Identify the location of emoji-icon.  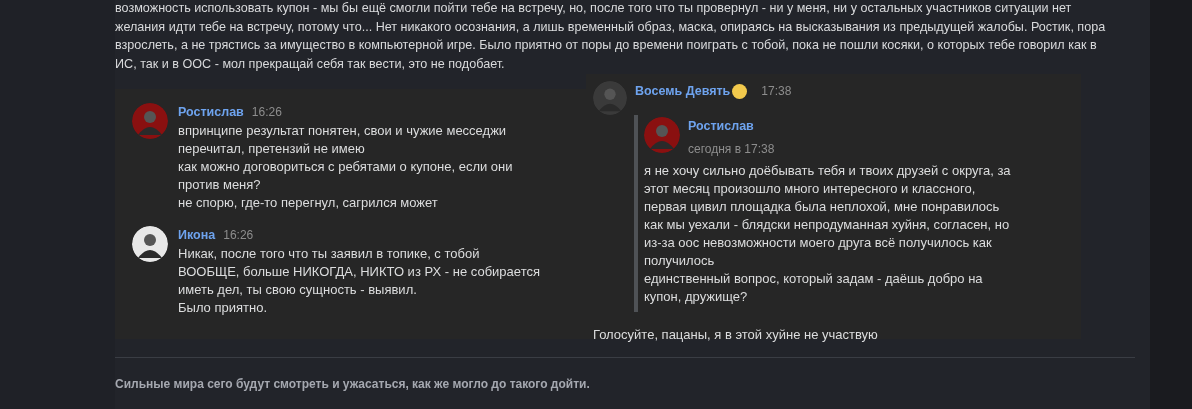
(740, 91).